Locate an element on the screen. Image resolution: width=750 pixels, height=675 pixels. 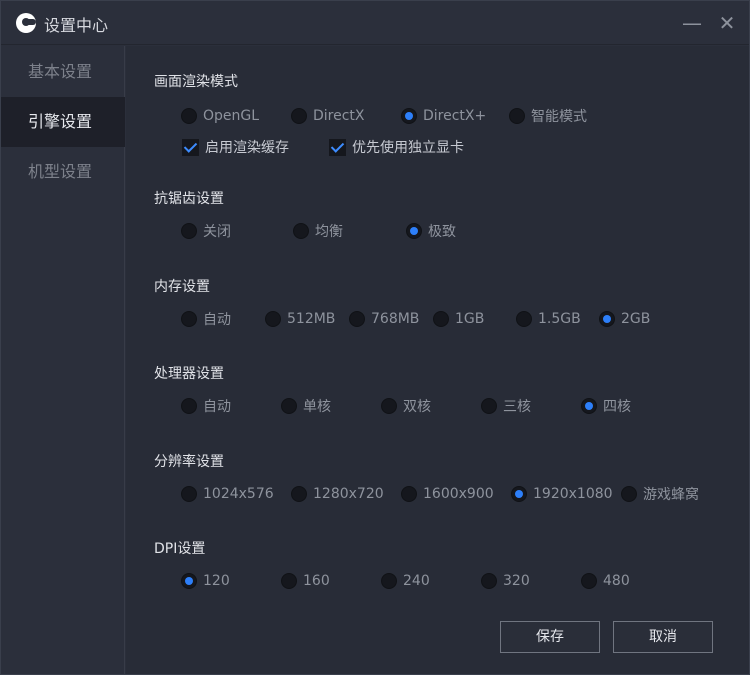
resolution-option-1024x576: 1024x576 is located at coordinates (227, 494).